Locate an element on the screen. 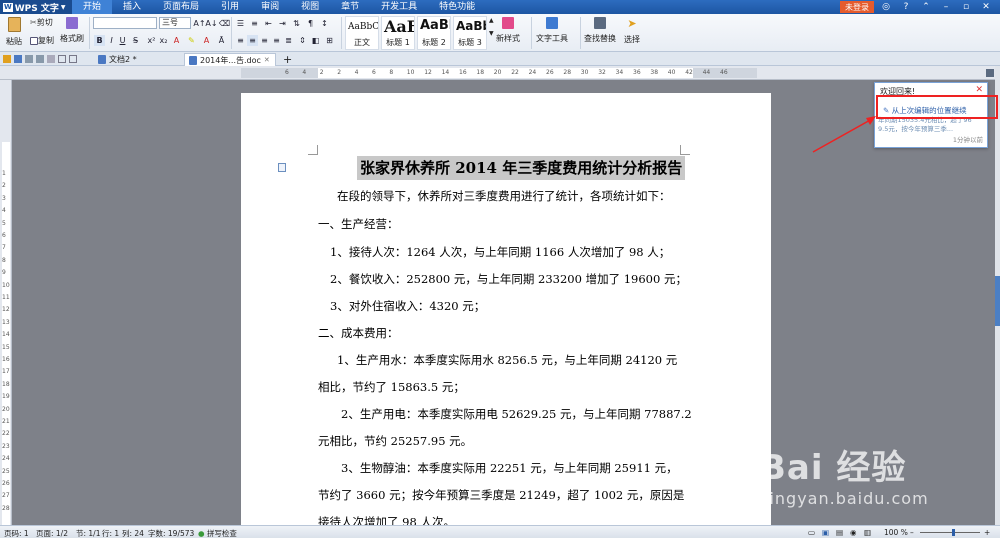 The width and height of the screenshot is (1000, 538). close-tab-icon: ✕ is located at coordinates (267, 60).